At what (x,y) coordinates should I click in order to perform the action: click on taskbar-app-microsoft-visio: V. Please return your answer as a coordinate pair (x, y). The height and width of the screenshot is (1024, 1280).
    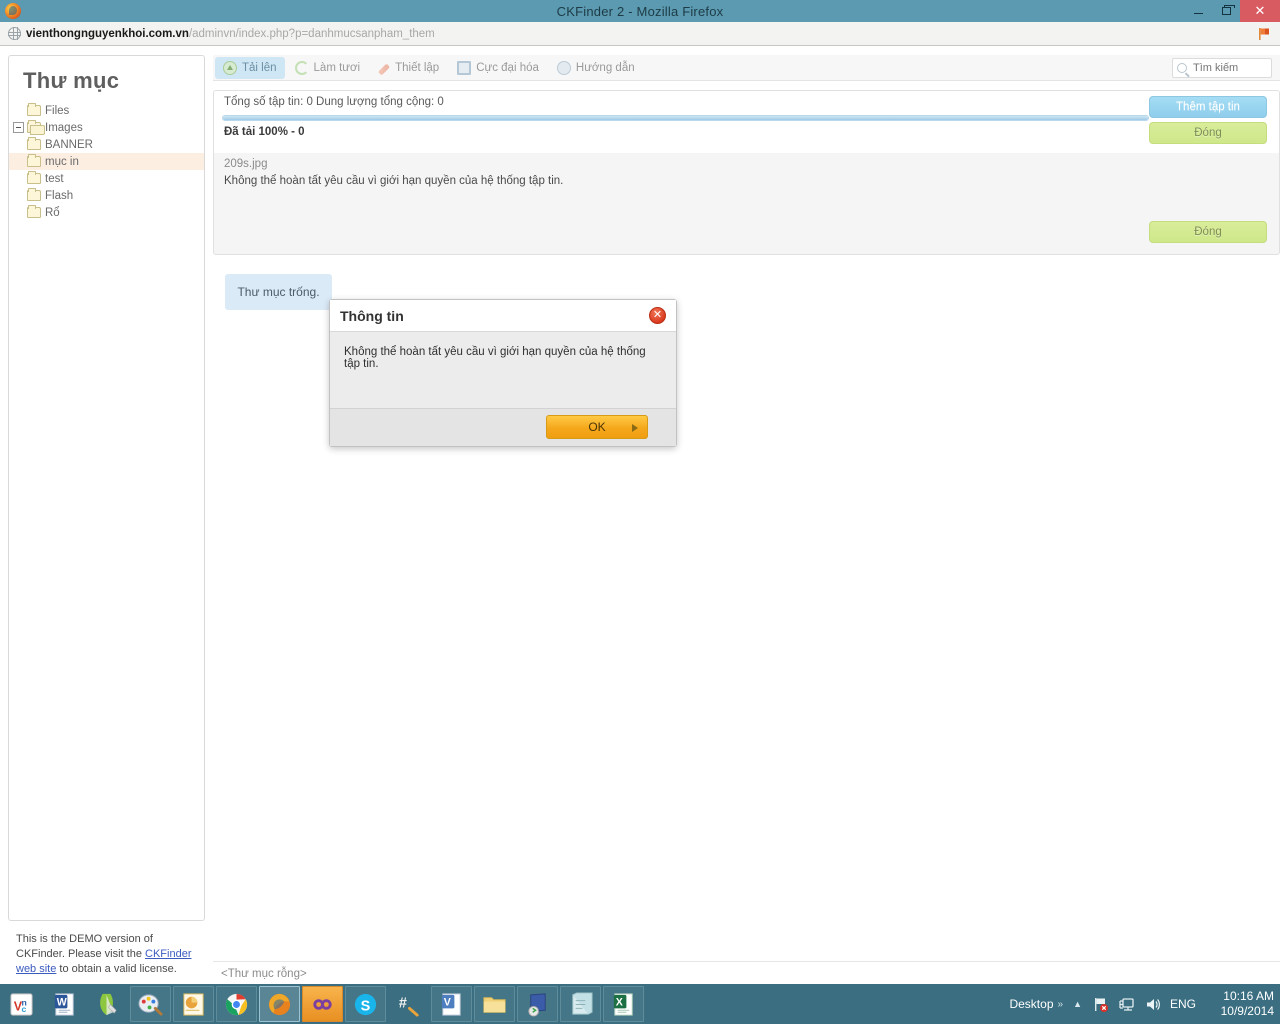
    Looking at the image, I should click on (451, 1004).